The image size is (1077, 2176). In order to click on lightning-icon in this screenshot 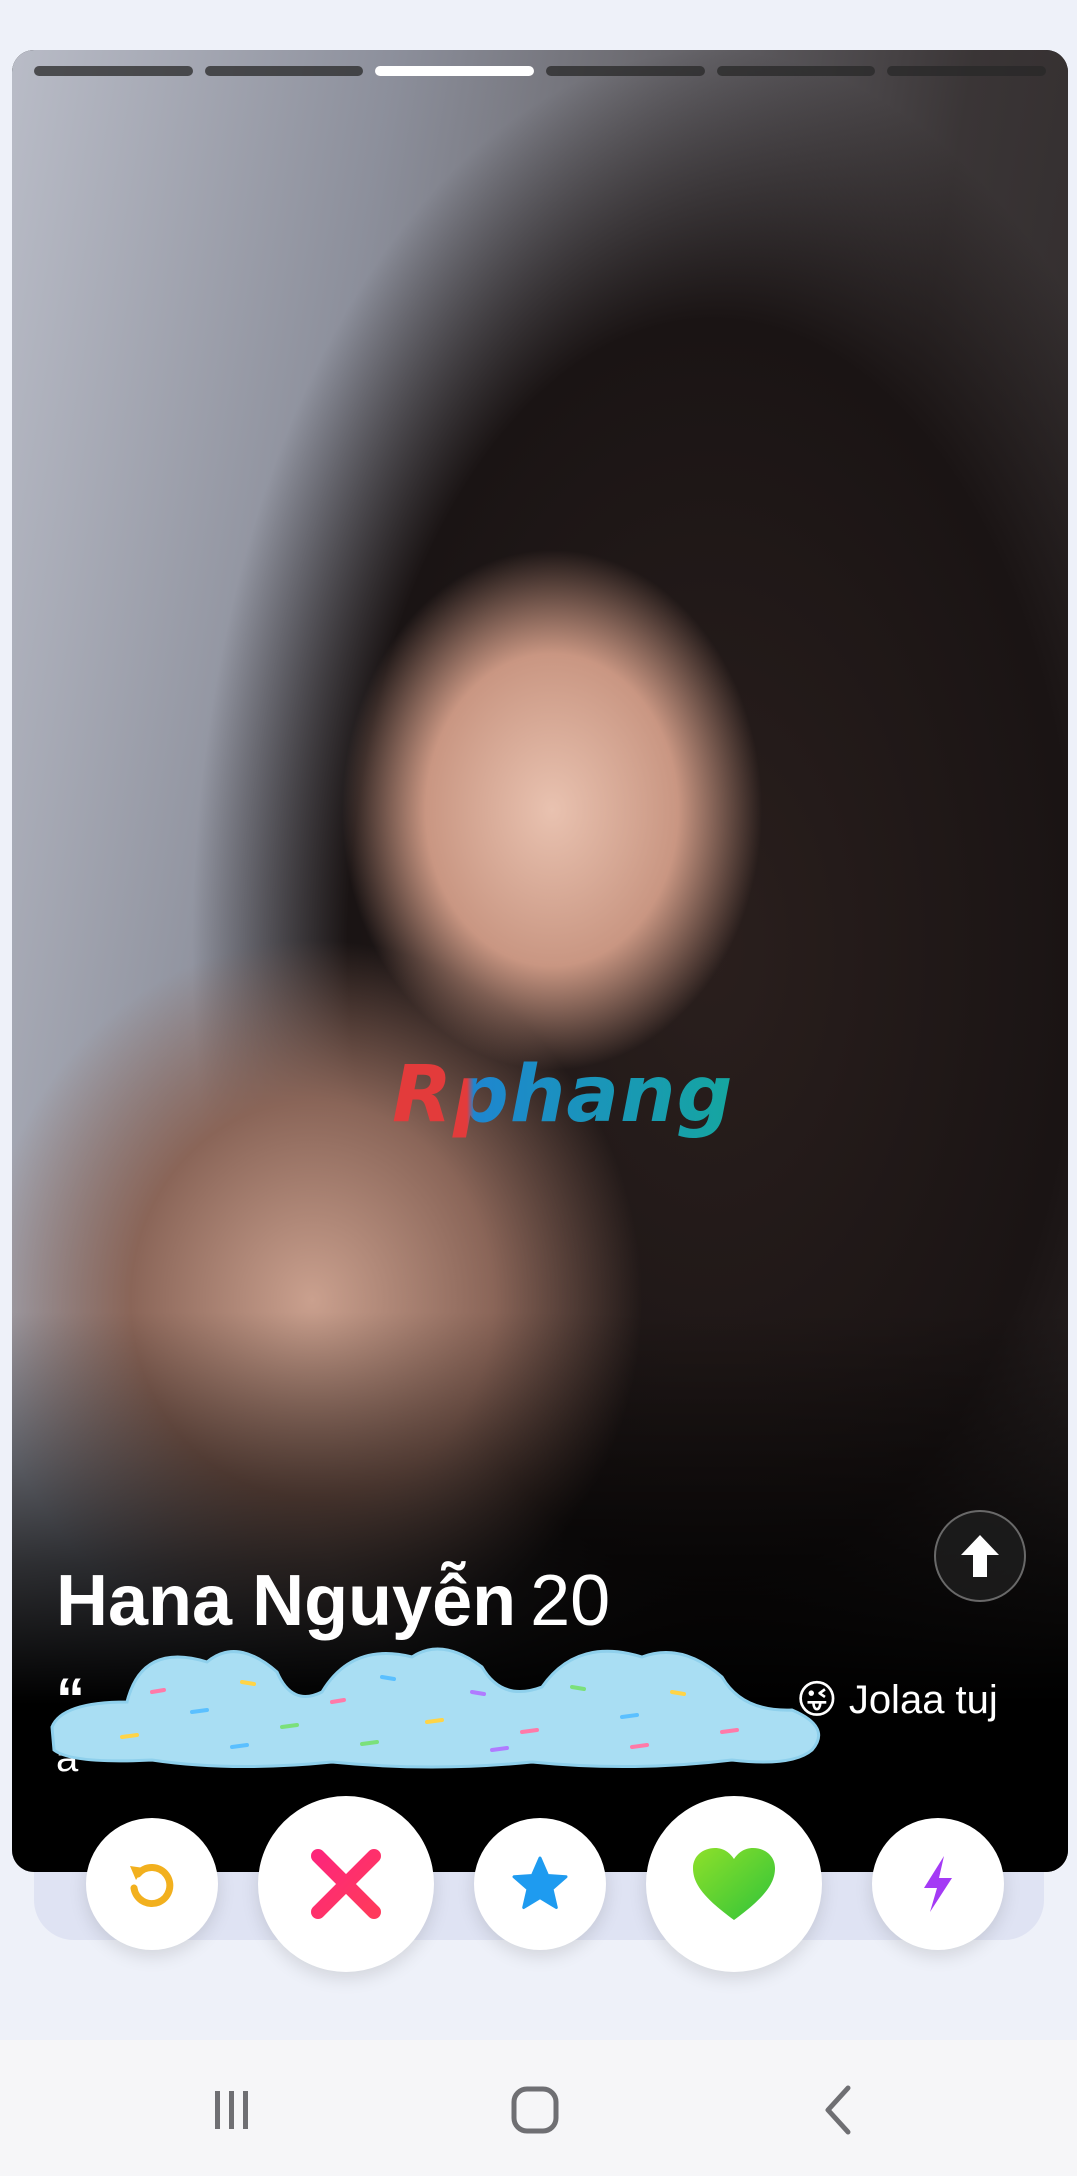, I will do `click(938, 1884)`.